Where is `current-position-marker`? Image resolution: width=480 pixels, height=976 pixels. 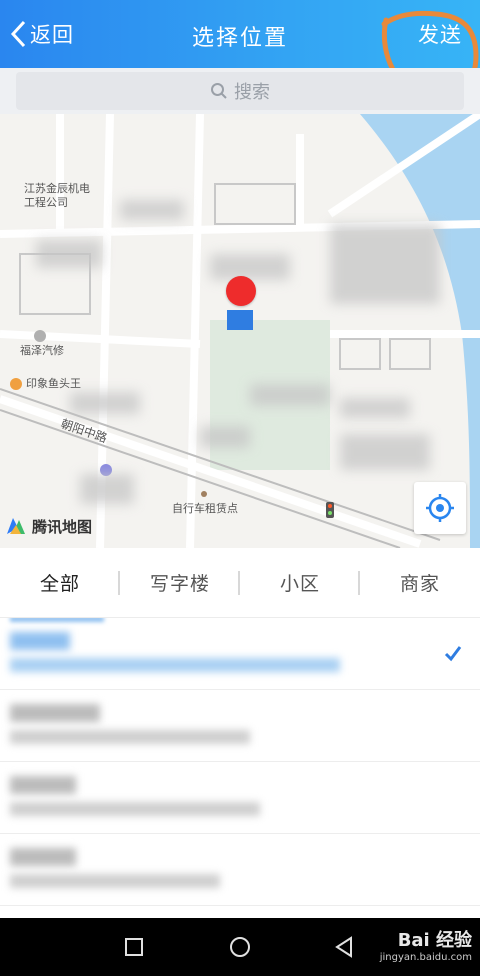
current-position-marker is located at coordinates (240, 320).